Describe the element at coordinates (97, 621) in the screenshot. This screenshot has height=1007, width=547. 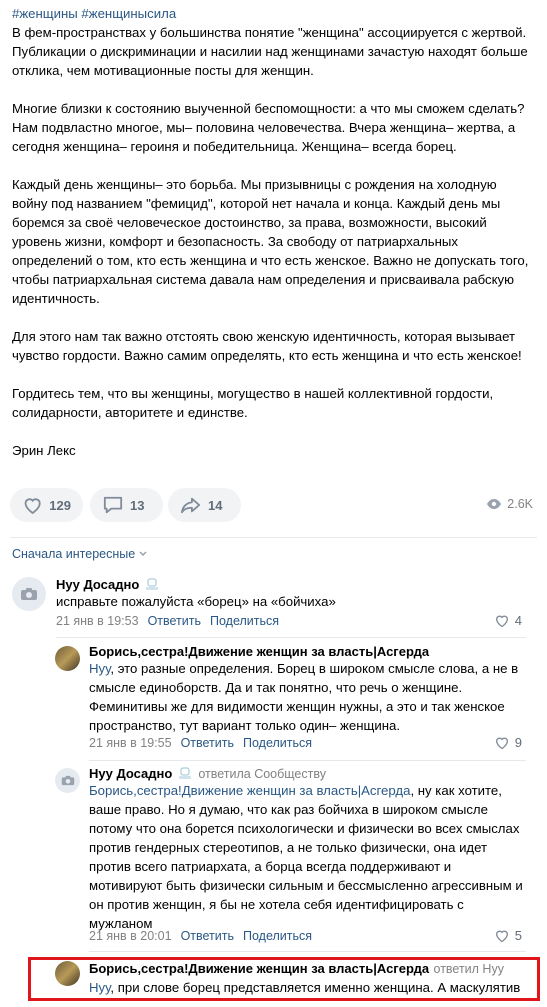
I see `comment-date: 21 янв в 19:53` at that location.